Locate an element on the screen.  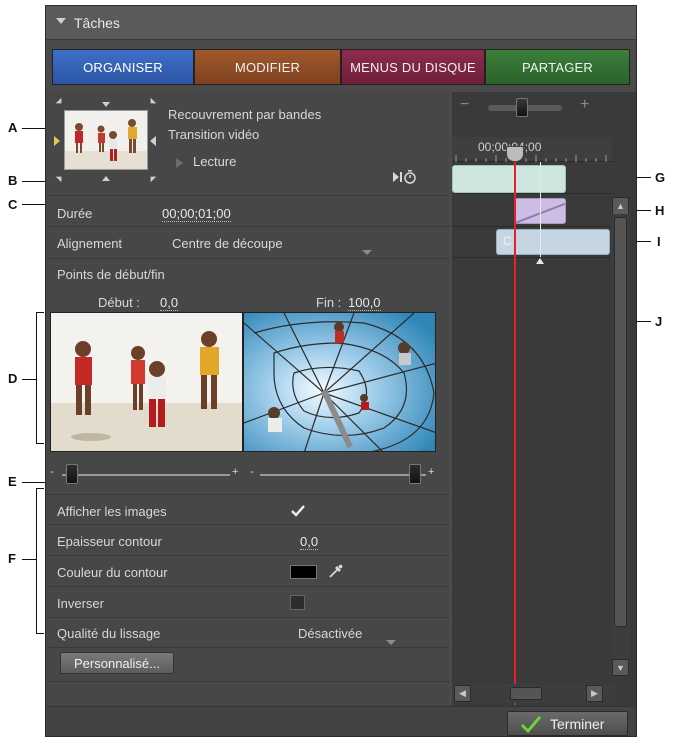
transition-thumbnail is located at coordinates (106, 140).